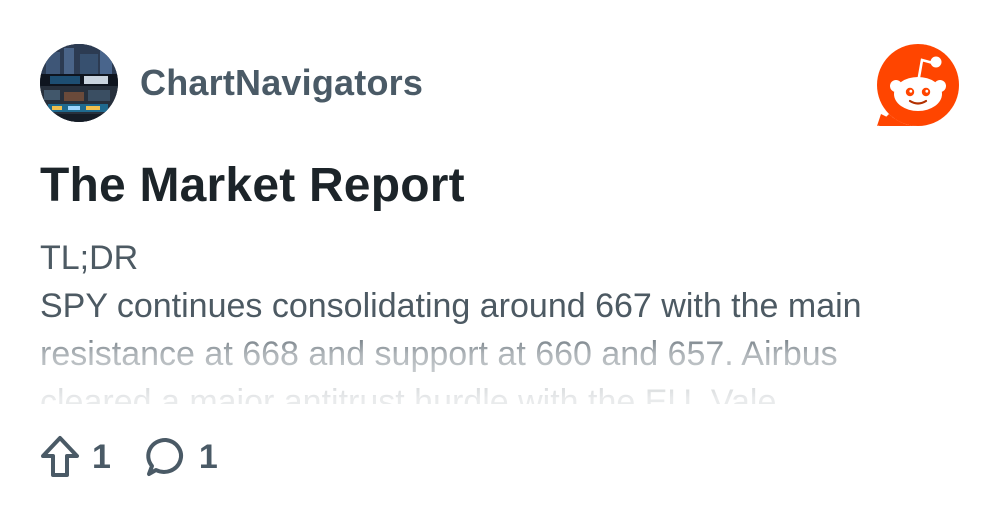  I want to click on post-header: ChartNavigators, so click(231, 83).